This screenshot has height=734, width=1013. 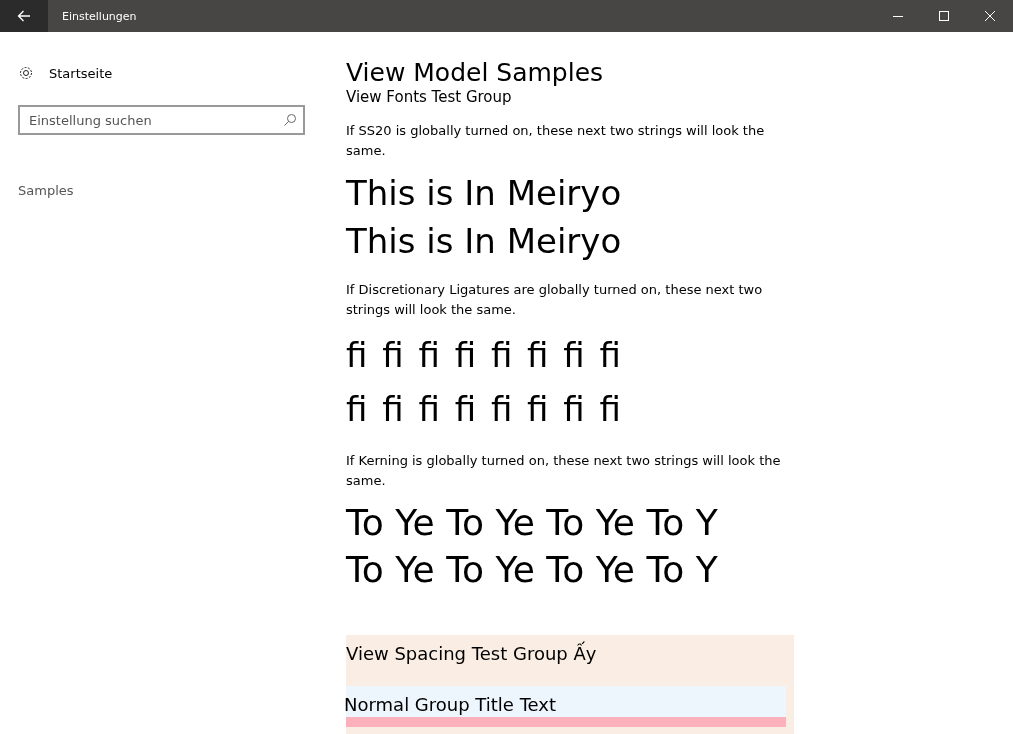 What do you see at coordinates (990, 16) in the screenshot?
I see `close-icon` at bounding box center [990, 16].